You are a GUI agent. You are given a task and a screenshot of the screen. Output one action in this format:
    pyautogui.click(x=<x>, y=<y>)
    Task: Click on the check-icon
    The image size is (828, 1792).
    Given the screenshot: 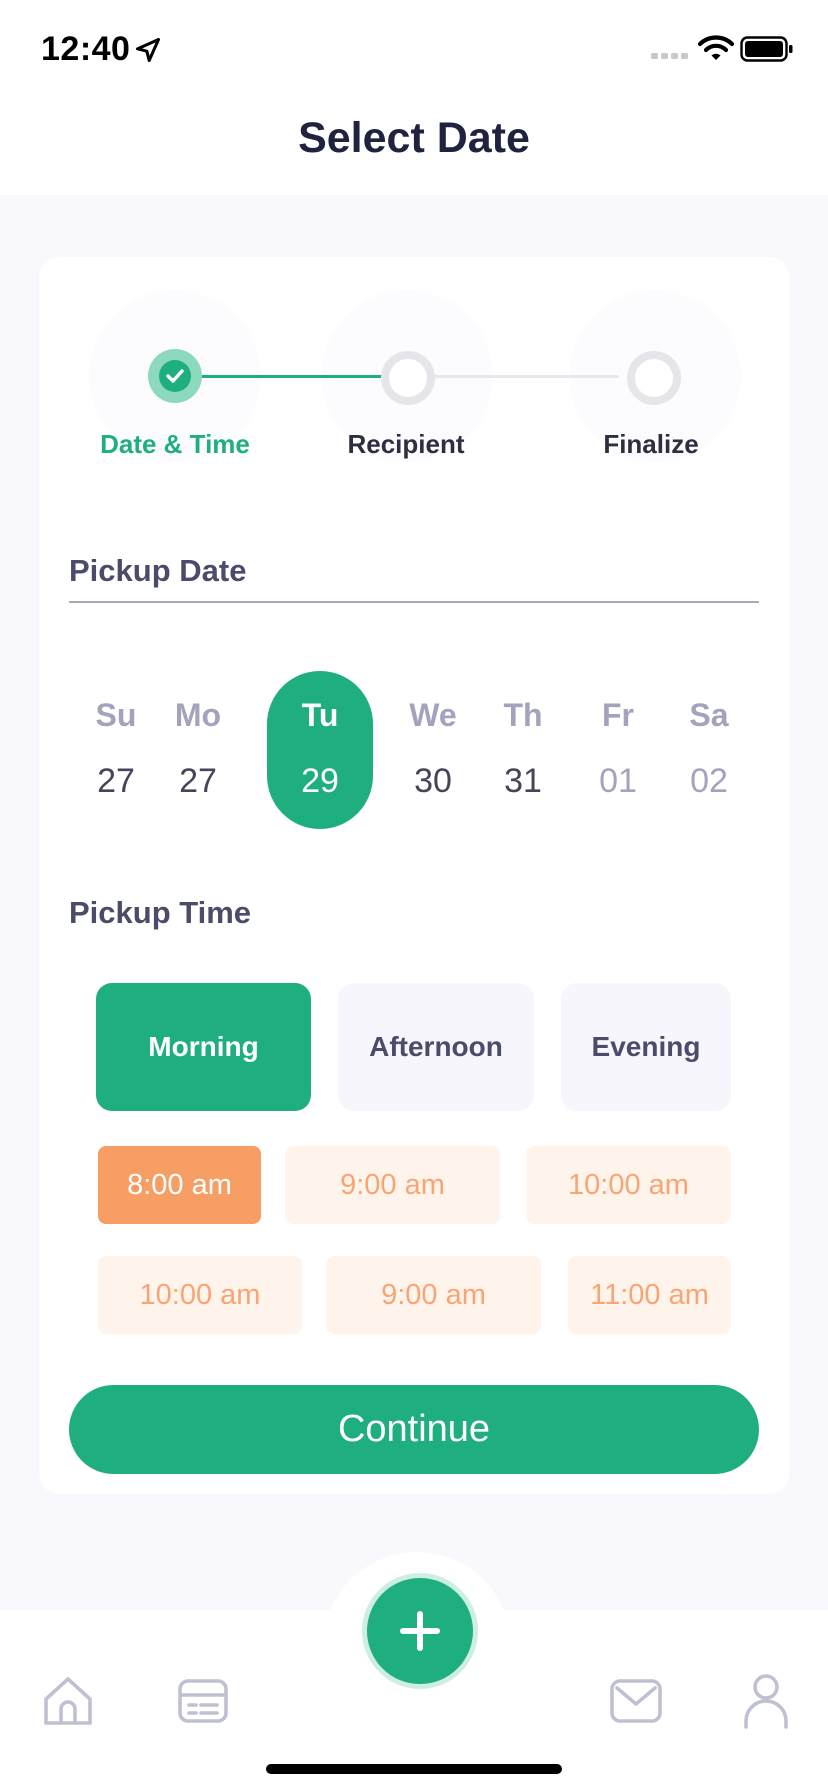 What is the action you would take?
    pyautogui.click(x=175, y=376)
    